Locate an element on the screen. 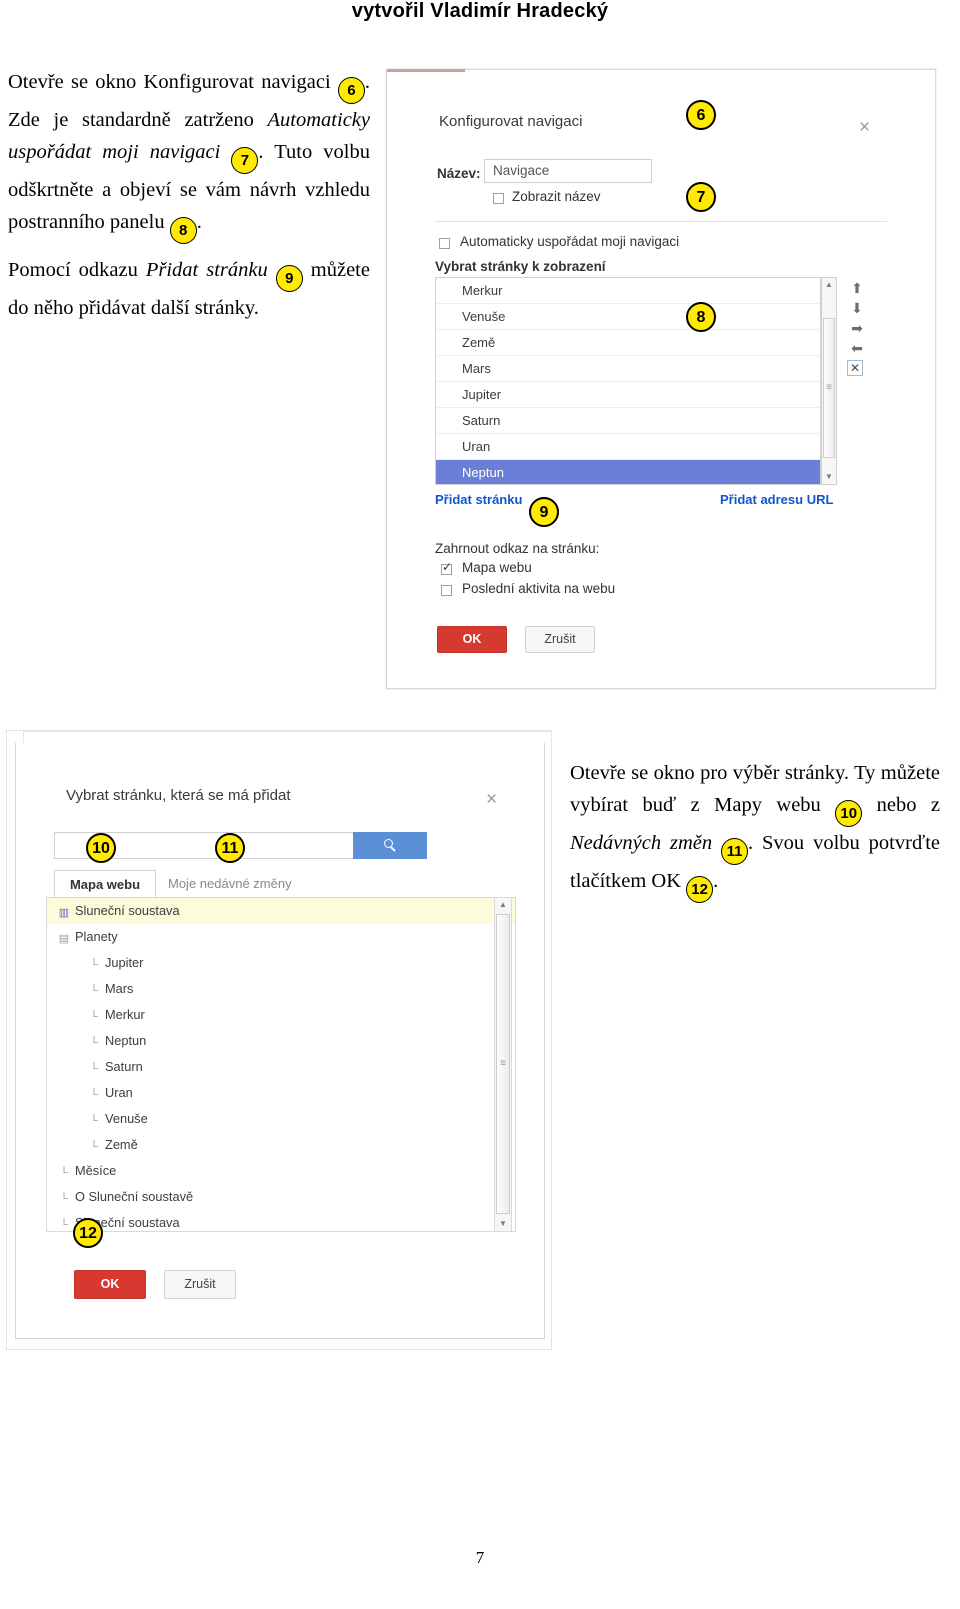  tree-item: └ Venuše is located at coordinates (281, 1119).